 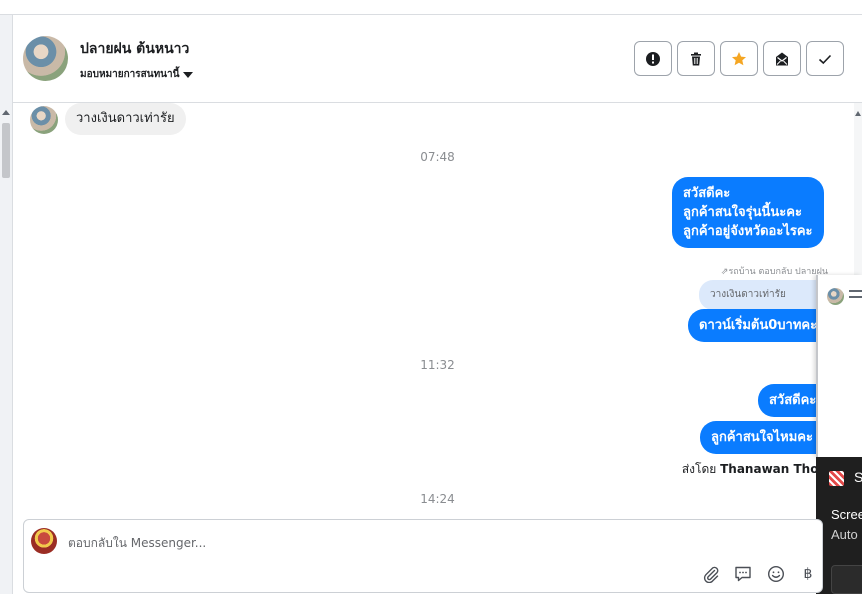 I want to click on envelope-icon, so click(x=782, y=58).